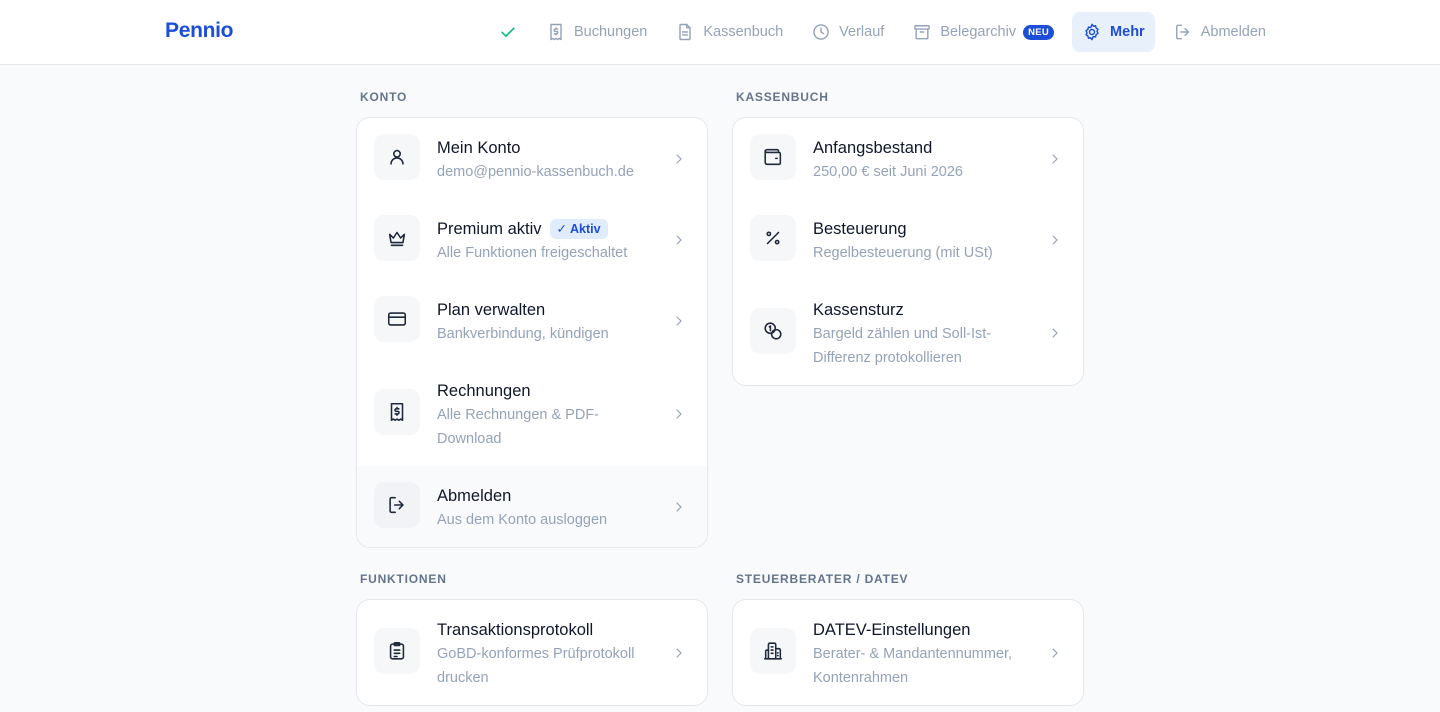  I want to click on building-icon, so click(773, 651).